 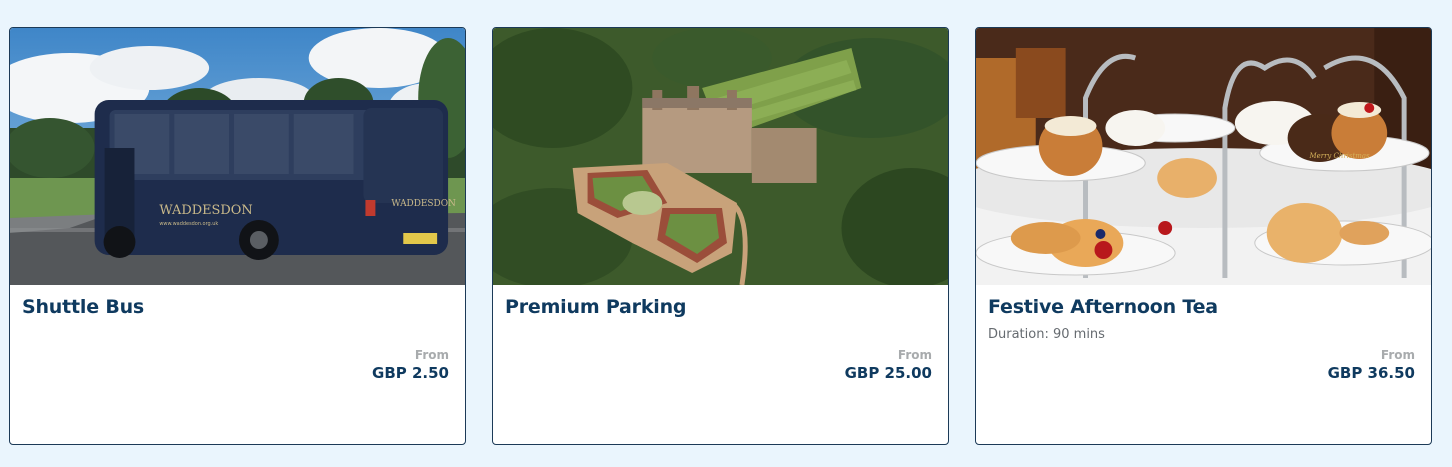 I want to click on duration-text: Duration: 90 mins, so click(x=1046, y=334).